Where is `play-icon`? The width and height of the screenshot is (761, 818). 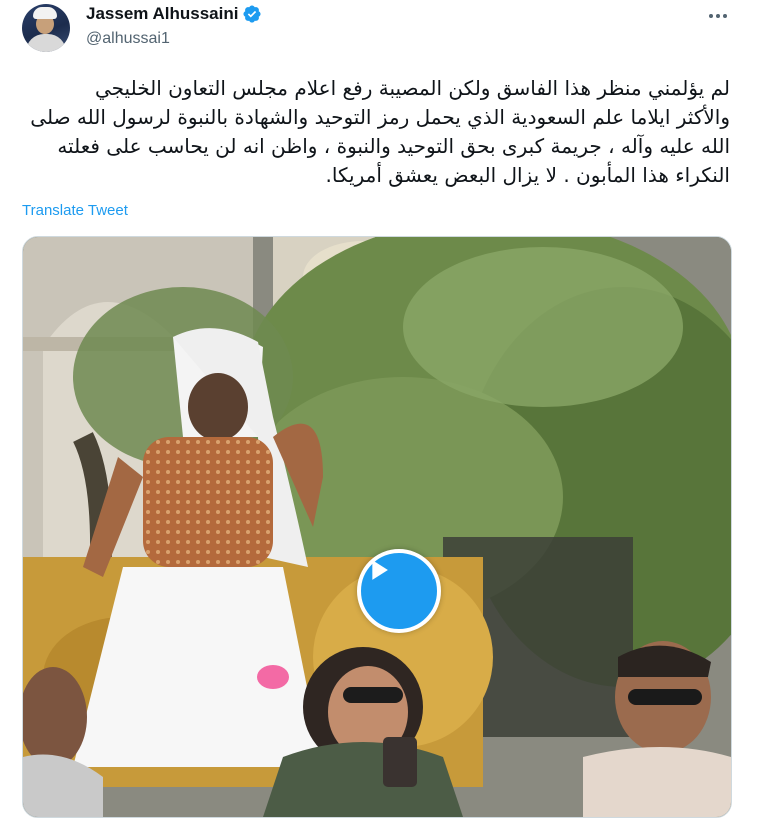 play-icon is located at coordinates (380, 570).